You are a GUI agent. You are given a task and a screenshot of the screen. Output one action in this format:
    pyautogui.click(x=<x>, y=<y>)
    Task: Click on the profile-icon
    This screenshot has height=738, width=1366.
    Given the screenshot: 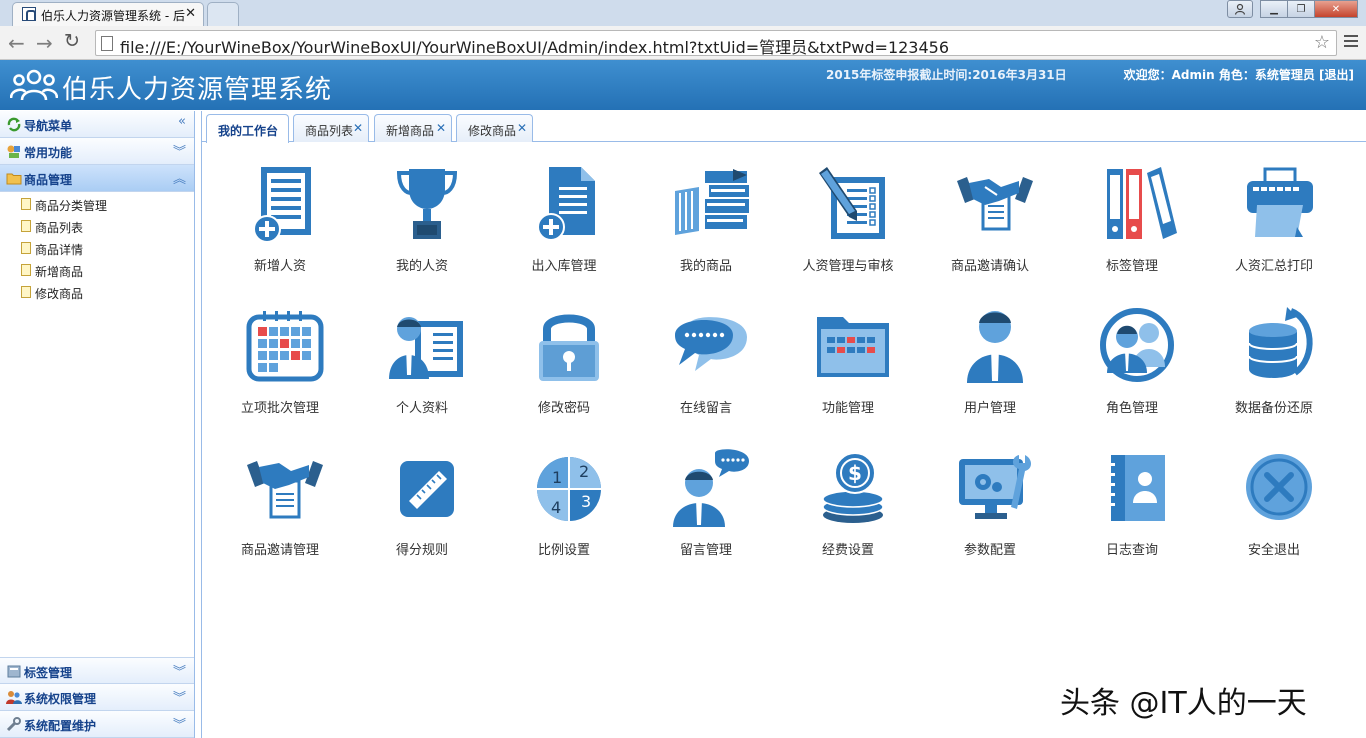 What is the action you would take?
    pyautogui.click(x=1240, y=9)
    